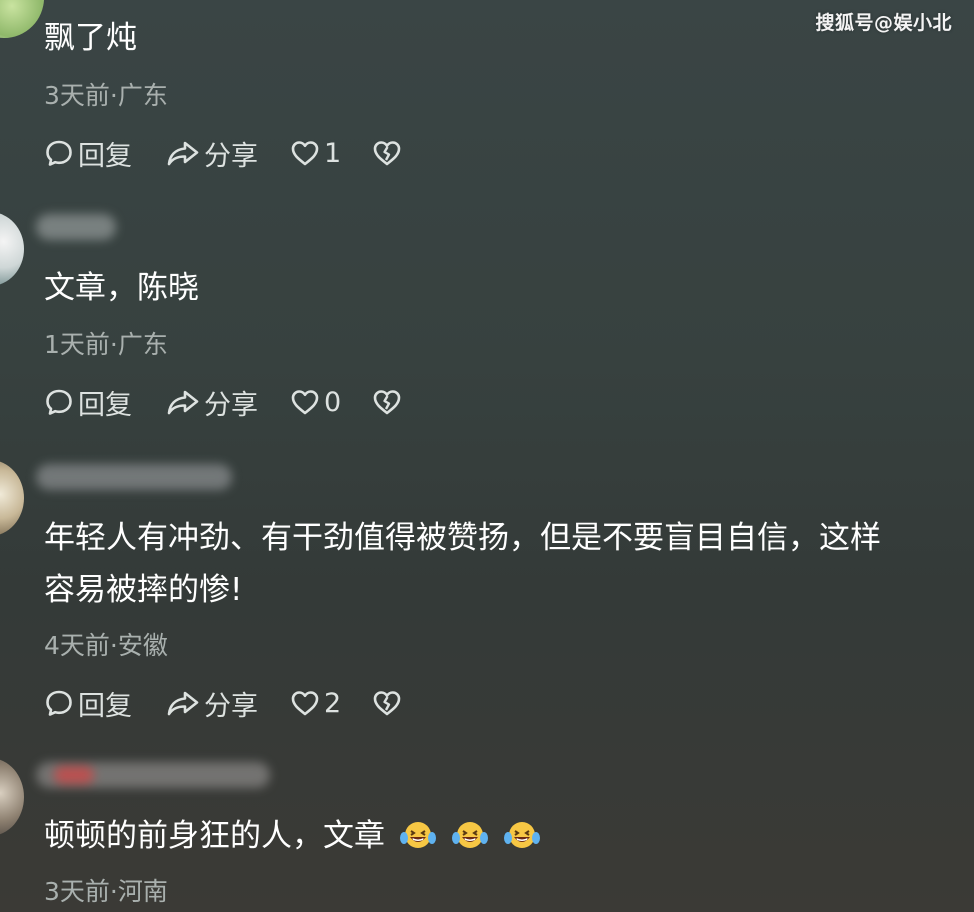 This screenshot has width=974, height=912. Describe the element at coordinates (143, 590) in the screenshot. I see `comment-text-line: 容易被摔的惨!` at that location.